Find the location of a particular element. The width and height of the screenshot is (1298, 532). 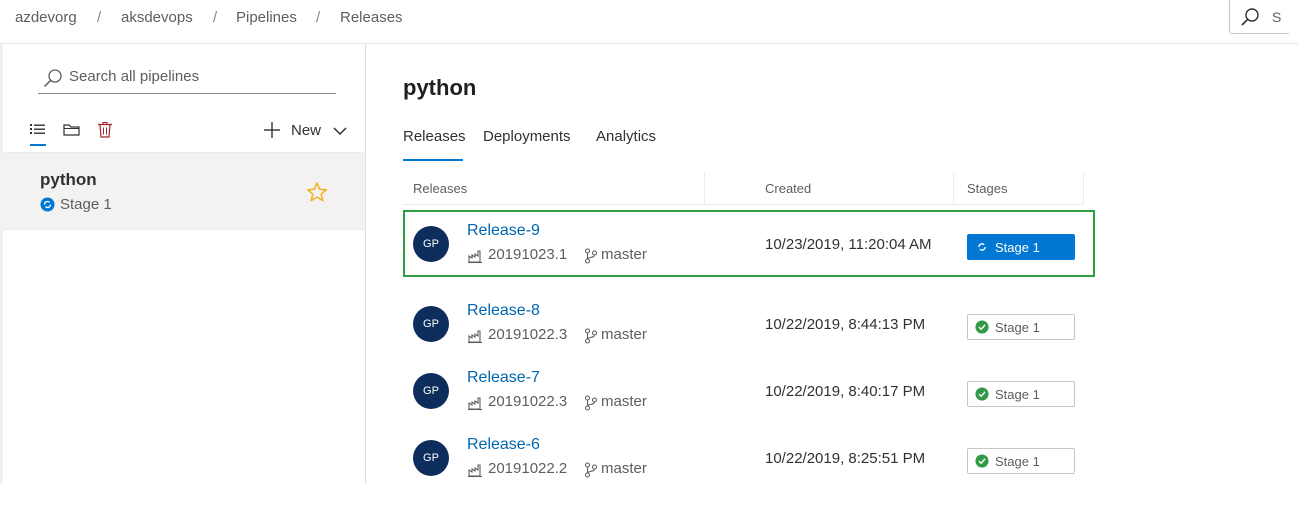

pipeline-stage-label: Stage 1 is located at coordinates (86, 204).